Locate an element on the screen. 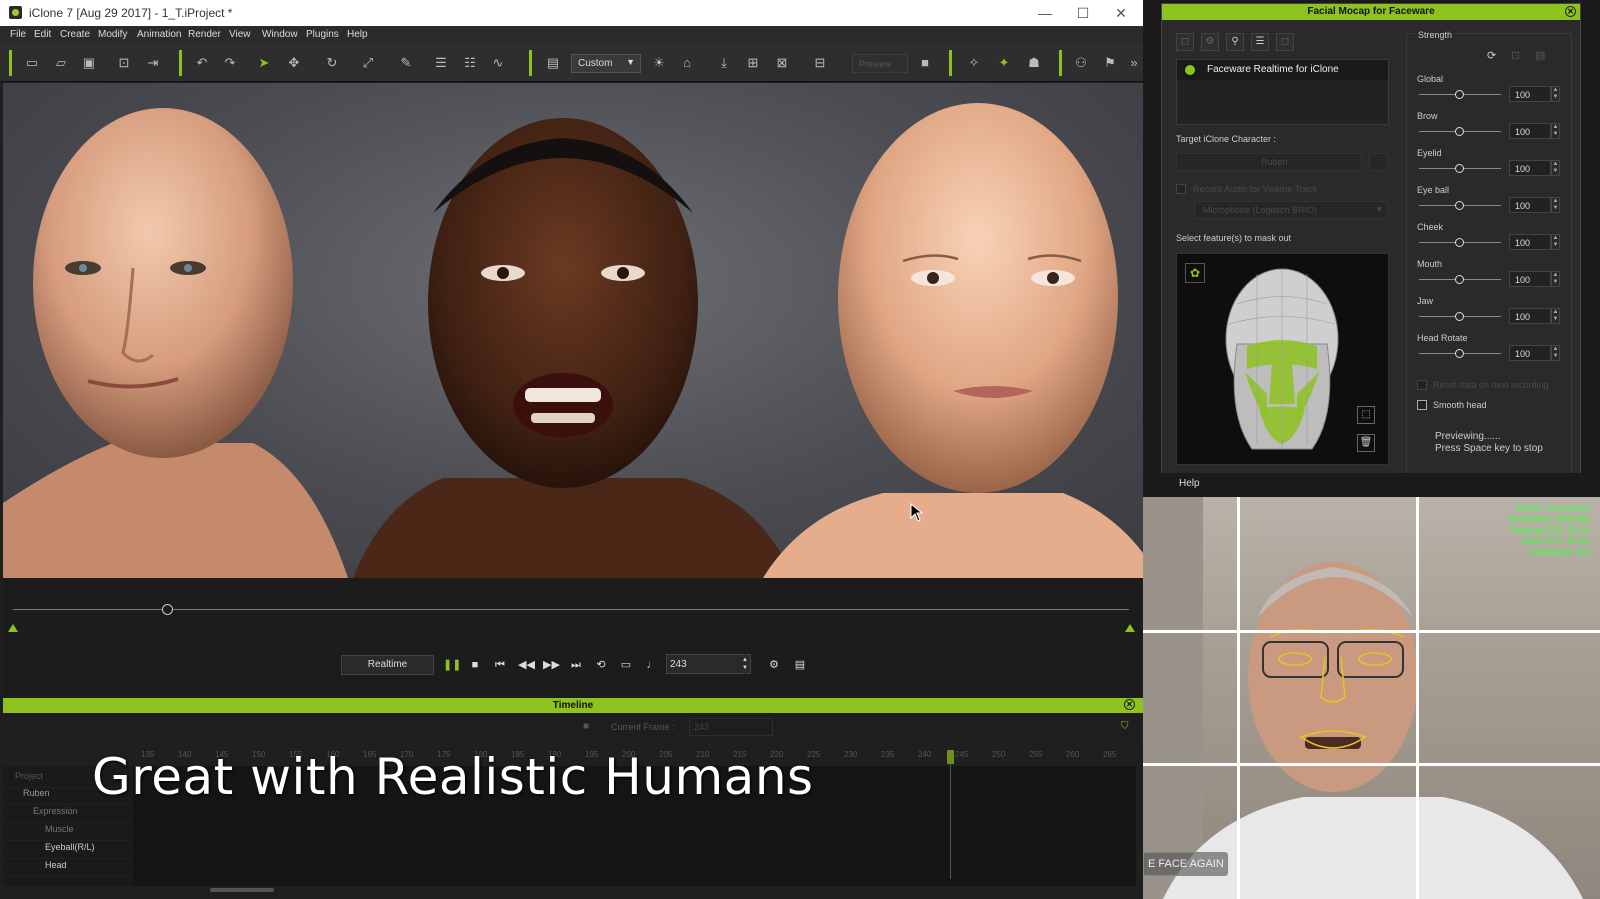  character-head-right is located at coordinates (953, 340).